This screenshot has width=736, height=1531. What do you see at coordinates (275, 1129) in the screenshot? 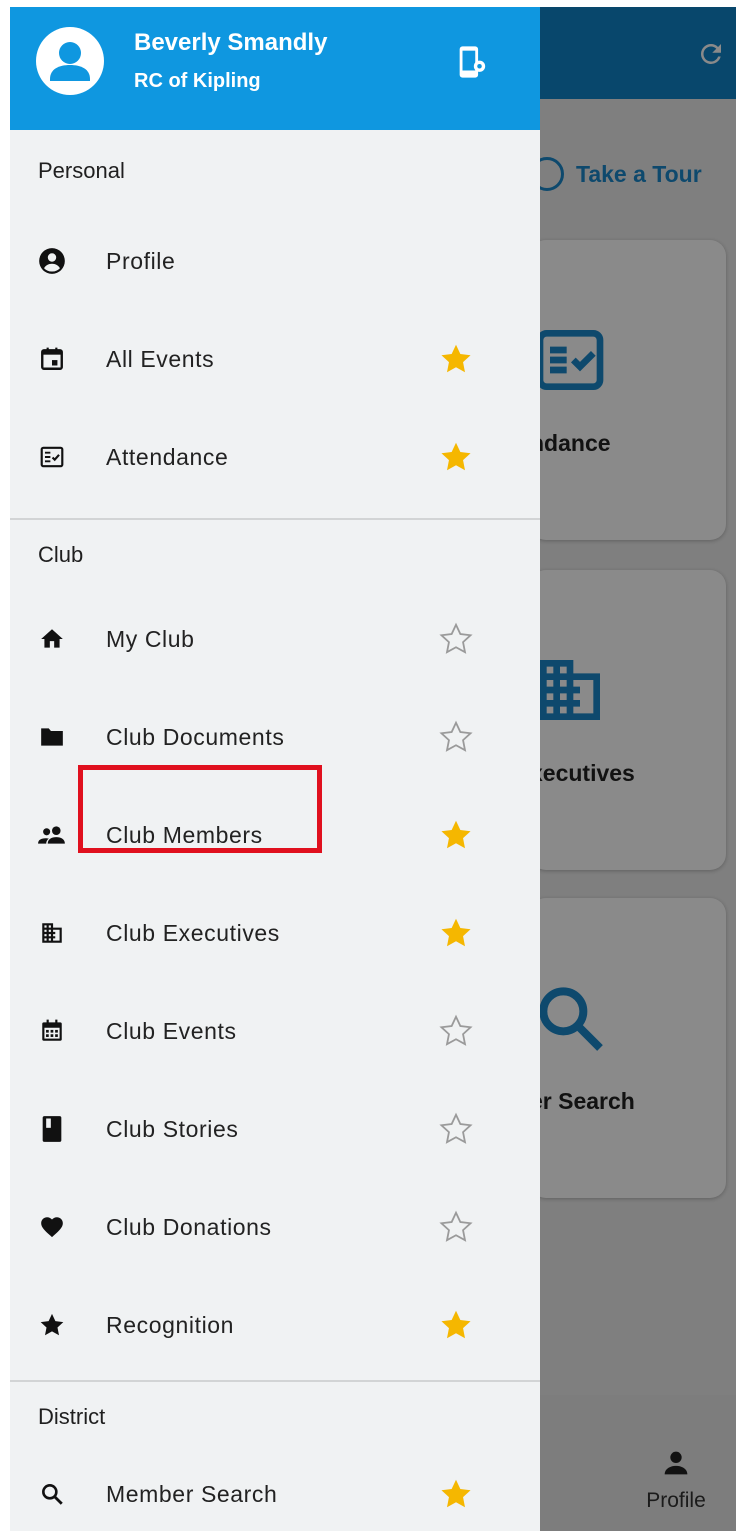
I see `menu-item-club-stories: Club Stories` at bounding box center [275, 1129].